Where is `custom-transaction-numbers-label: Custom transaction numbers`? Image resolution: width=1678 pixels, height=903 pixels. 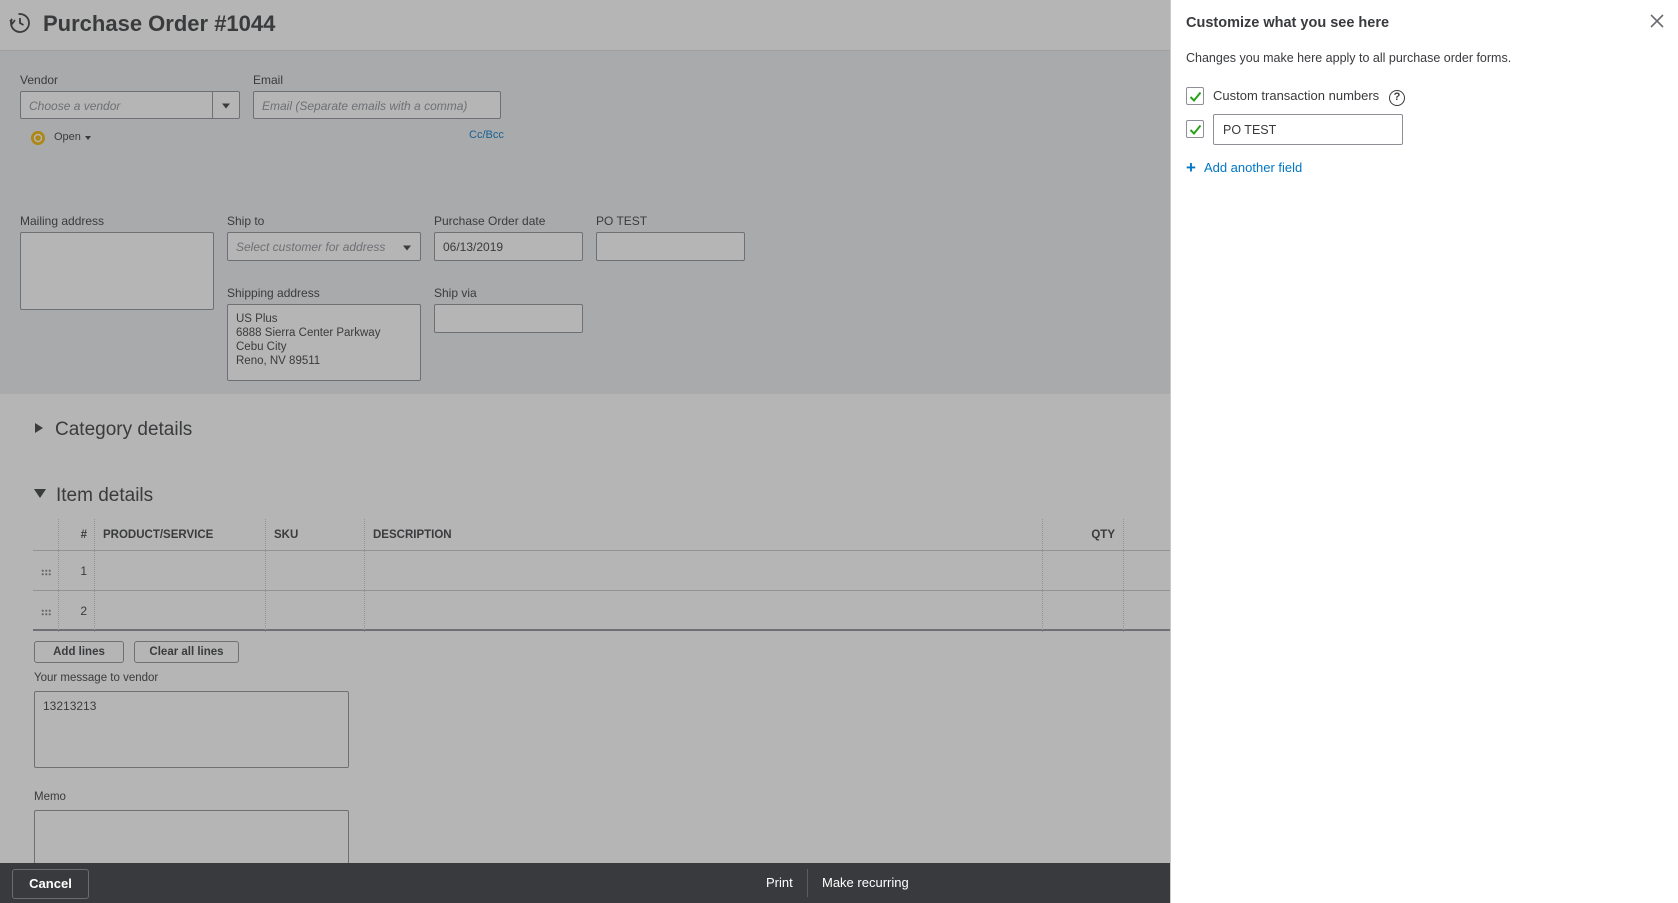
custom-transaction-numbers-label: Custom transaction numbers is located at coordinates (1296, 95).